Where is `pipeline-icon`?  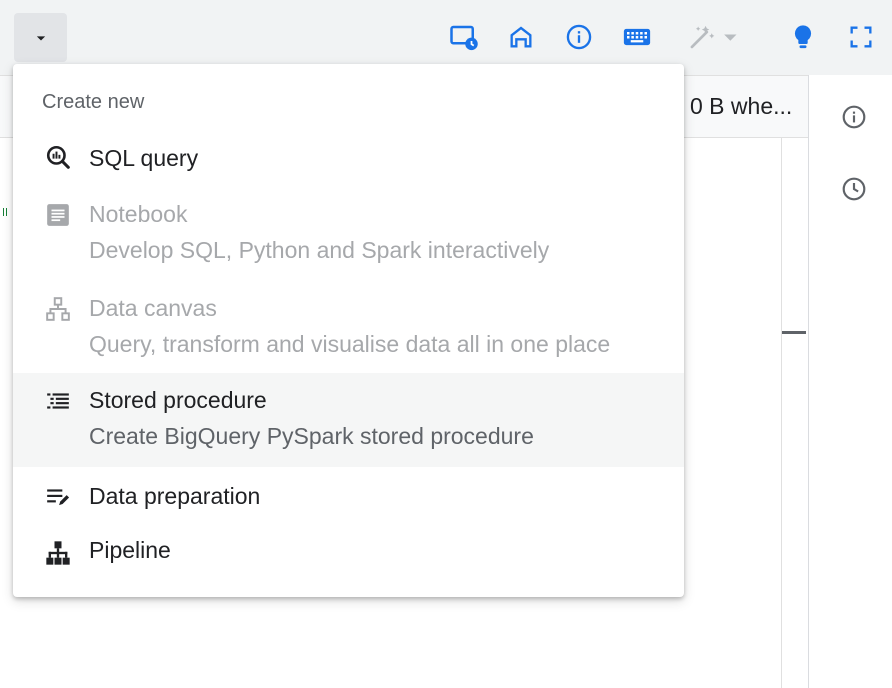
pipeline-icon is located at coordinates (58, 553).